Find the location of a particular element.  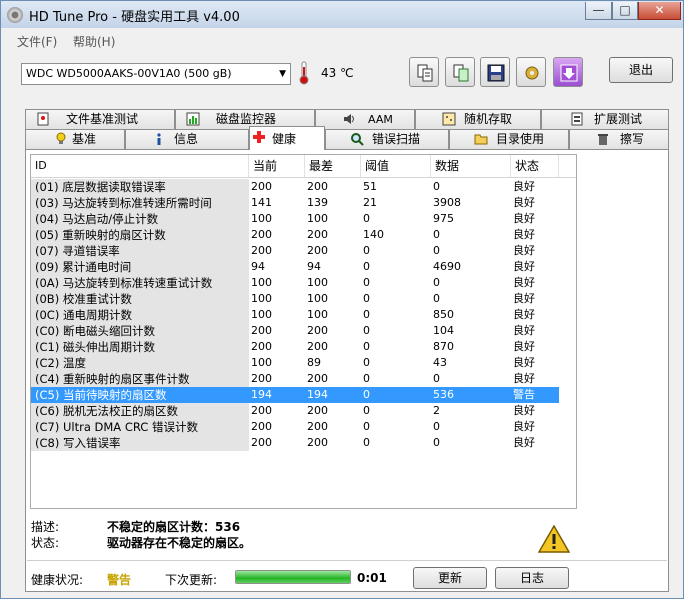

table-row: (05) 重新映射的扇区计数 200 200 140 0 良好 is located at coordinates (303, 235).